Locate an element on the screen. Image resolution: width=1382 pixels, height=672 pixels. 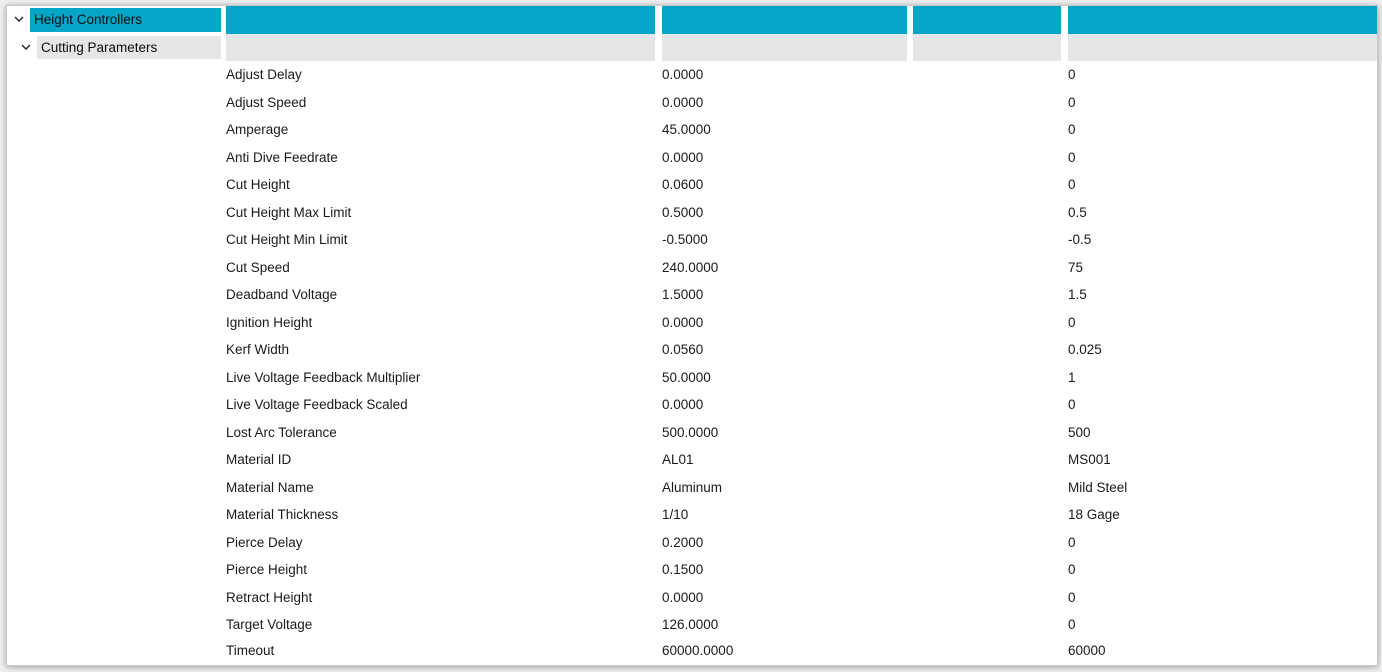
parameter-name: Cut Height is located at coordinates (258, 185).